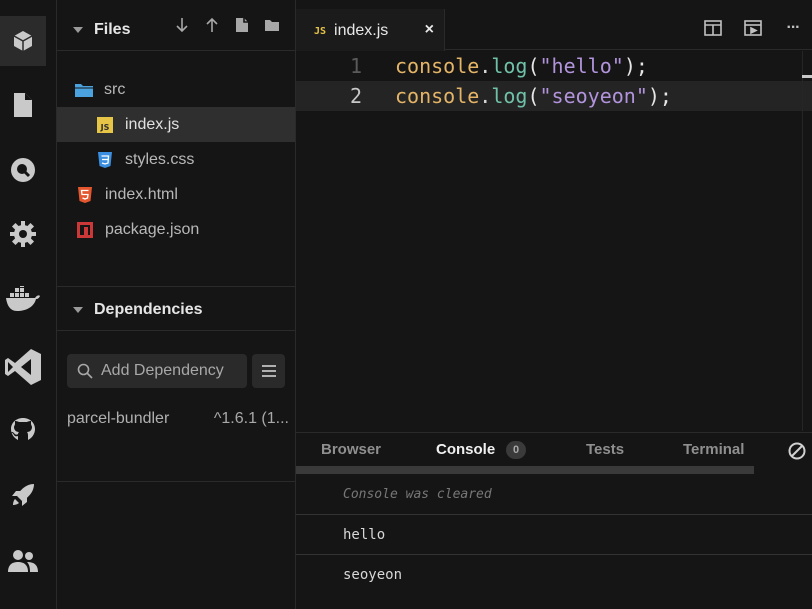 The width and height of the screenshot is (812, 609). Describe the element at coordinates (272, 25) in the screenshot. I see `new-folder-icon` at that location.